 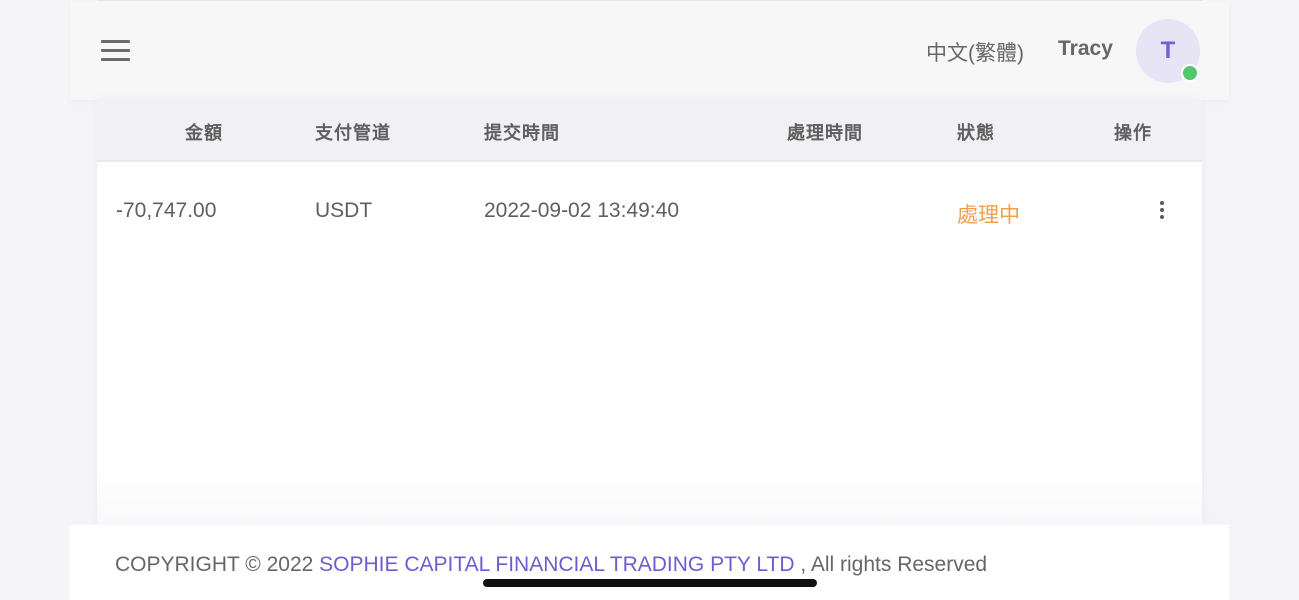 I want to click on column-header-channel: 支付管道, so click(x=353, y=133).